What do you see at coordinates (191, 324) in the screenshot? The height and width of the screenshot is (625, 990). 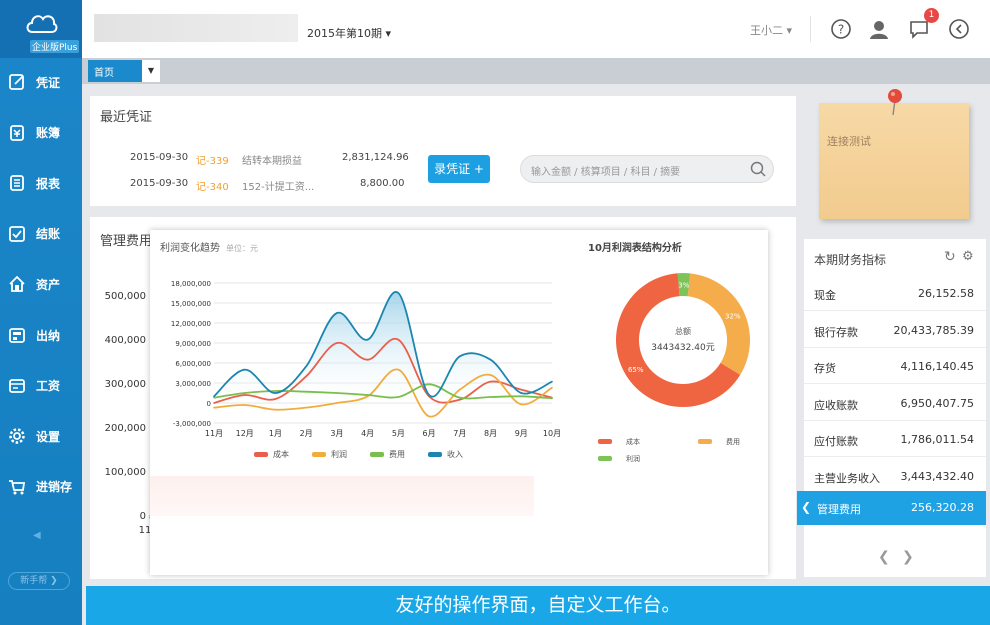 I see `y-tick-label: 12,000,000` at bounding box center [191, 324].